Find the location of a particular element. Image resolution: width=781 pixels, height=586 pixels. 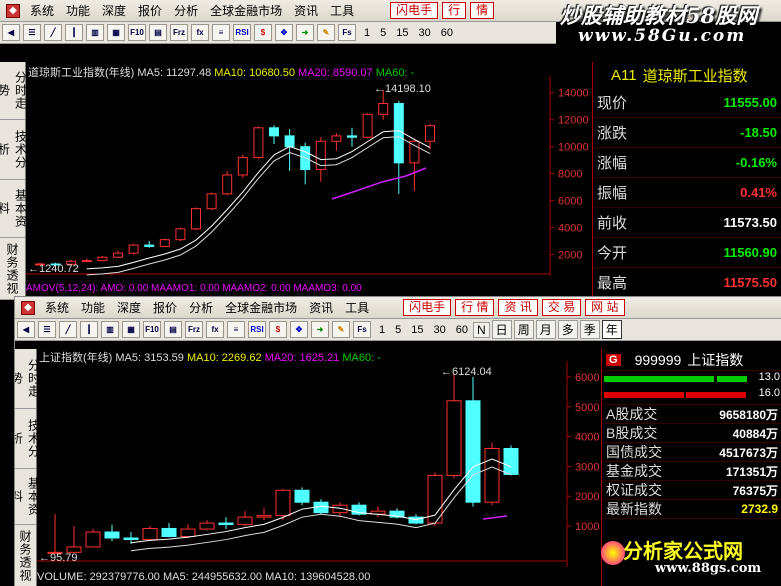

info-row: 权证成交 76375万 is located at coordinates (691, 490).